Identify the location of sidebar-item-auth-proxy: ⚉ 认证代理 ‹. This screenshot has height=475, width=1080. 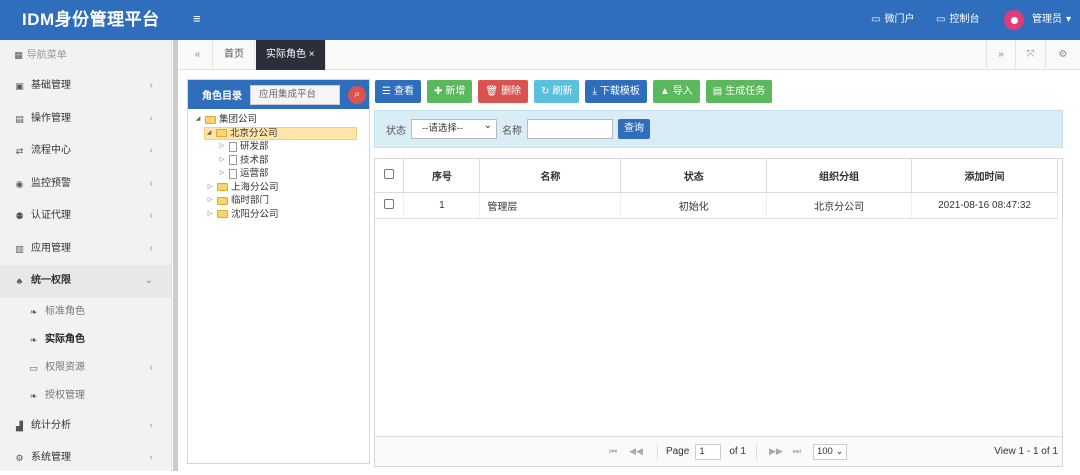
(85, 216).